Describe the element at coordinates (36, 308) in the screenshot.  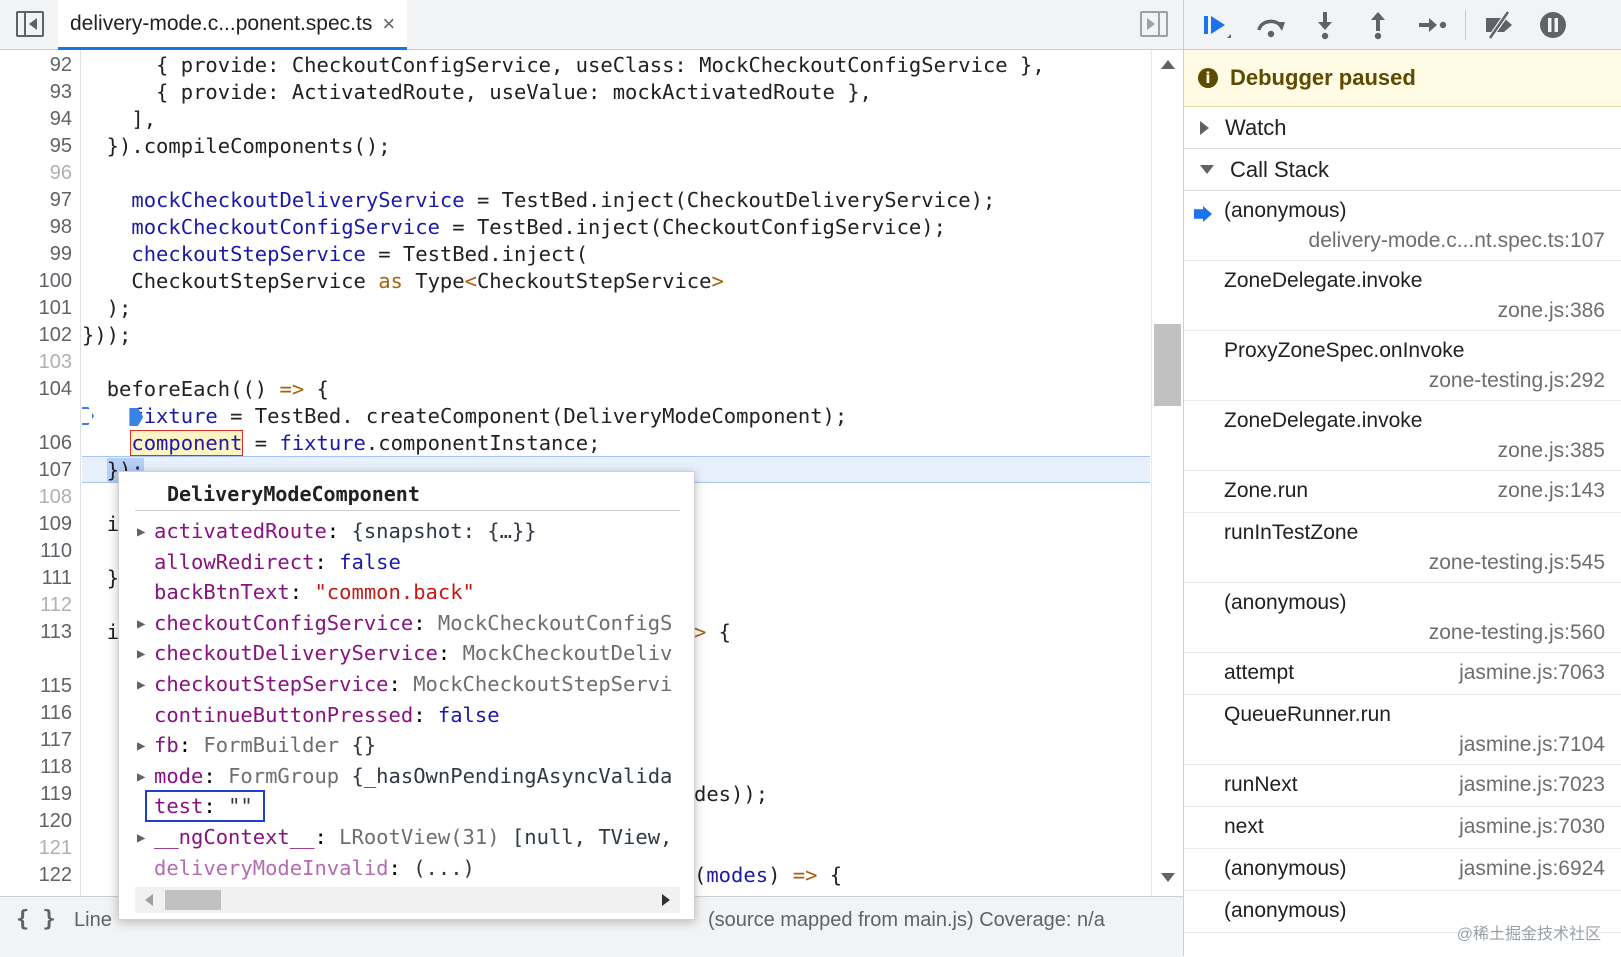
I see `line-number: 101` at that location.